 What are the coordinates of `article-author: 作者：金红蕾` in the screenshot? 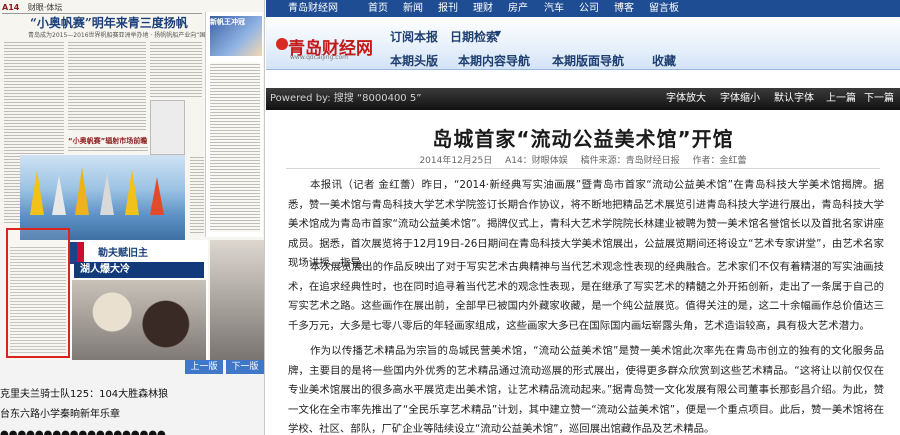 It's located at (719, 161).